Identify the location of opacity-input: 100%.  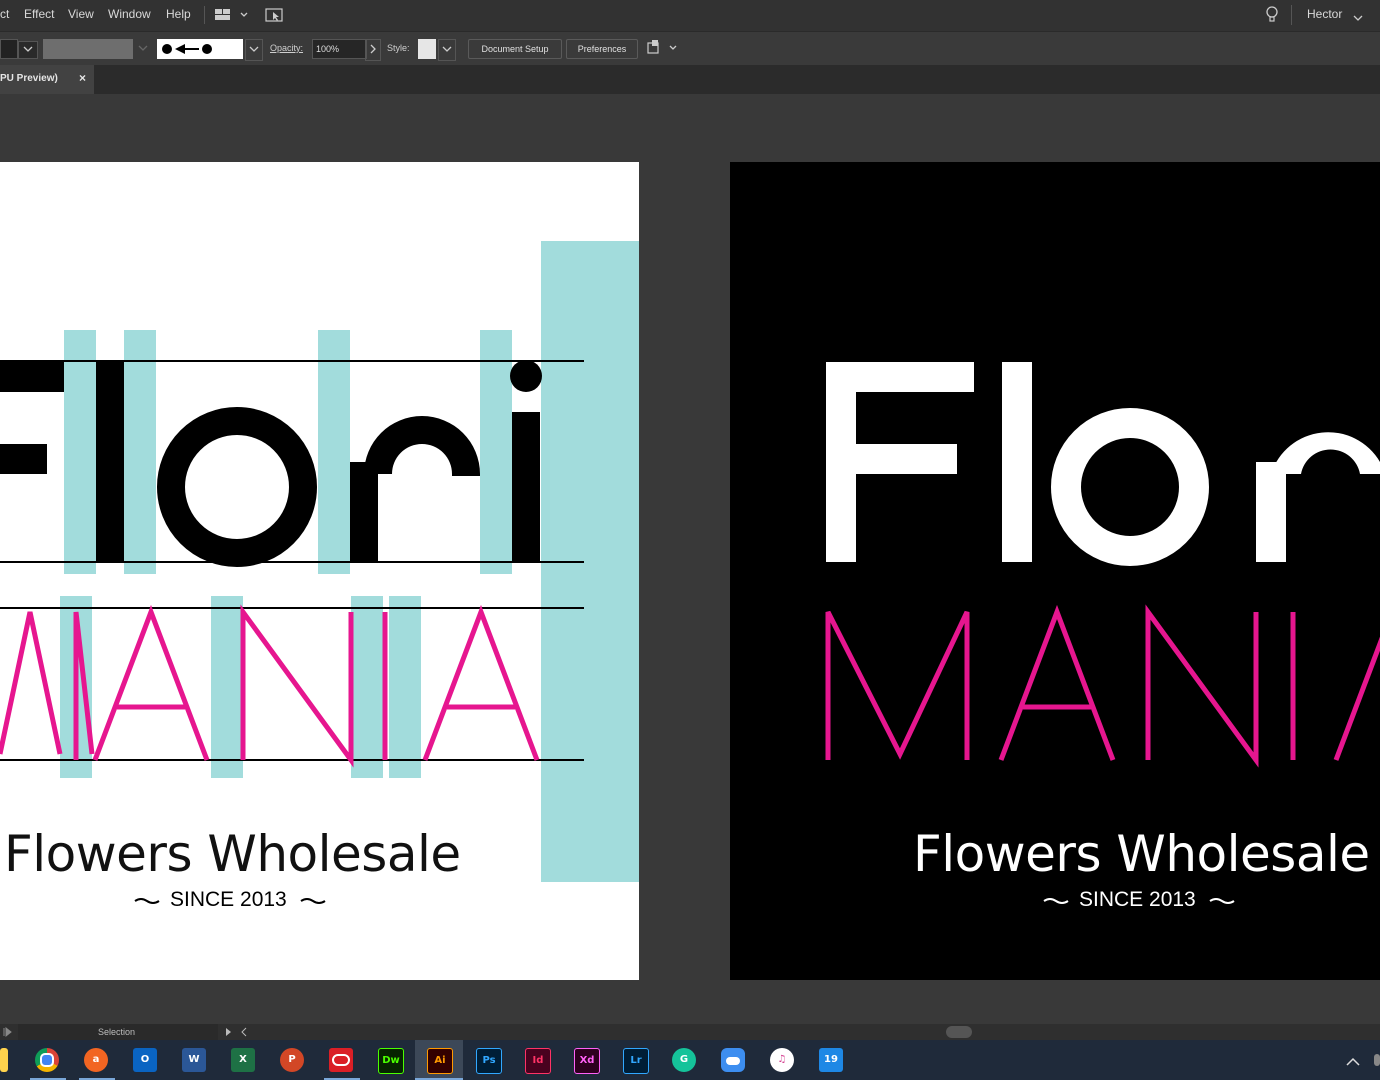
(339, 49).